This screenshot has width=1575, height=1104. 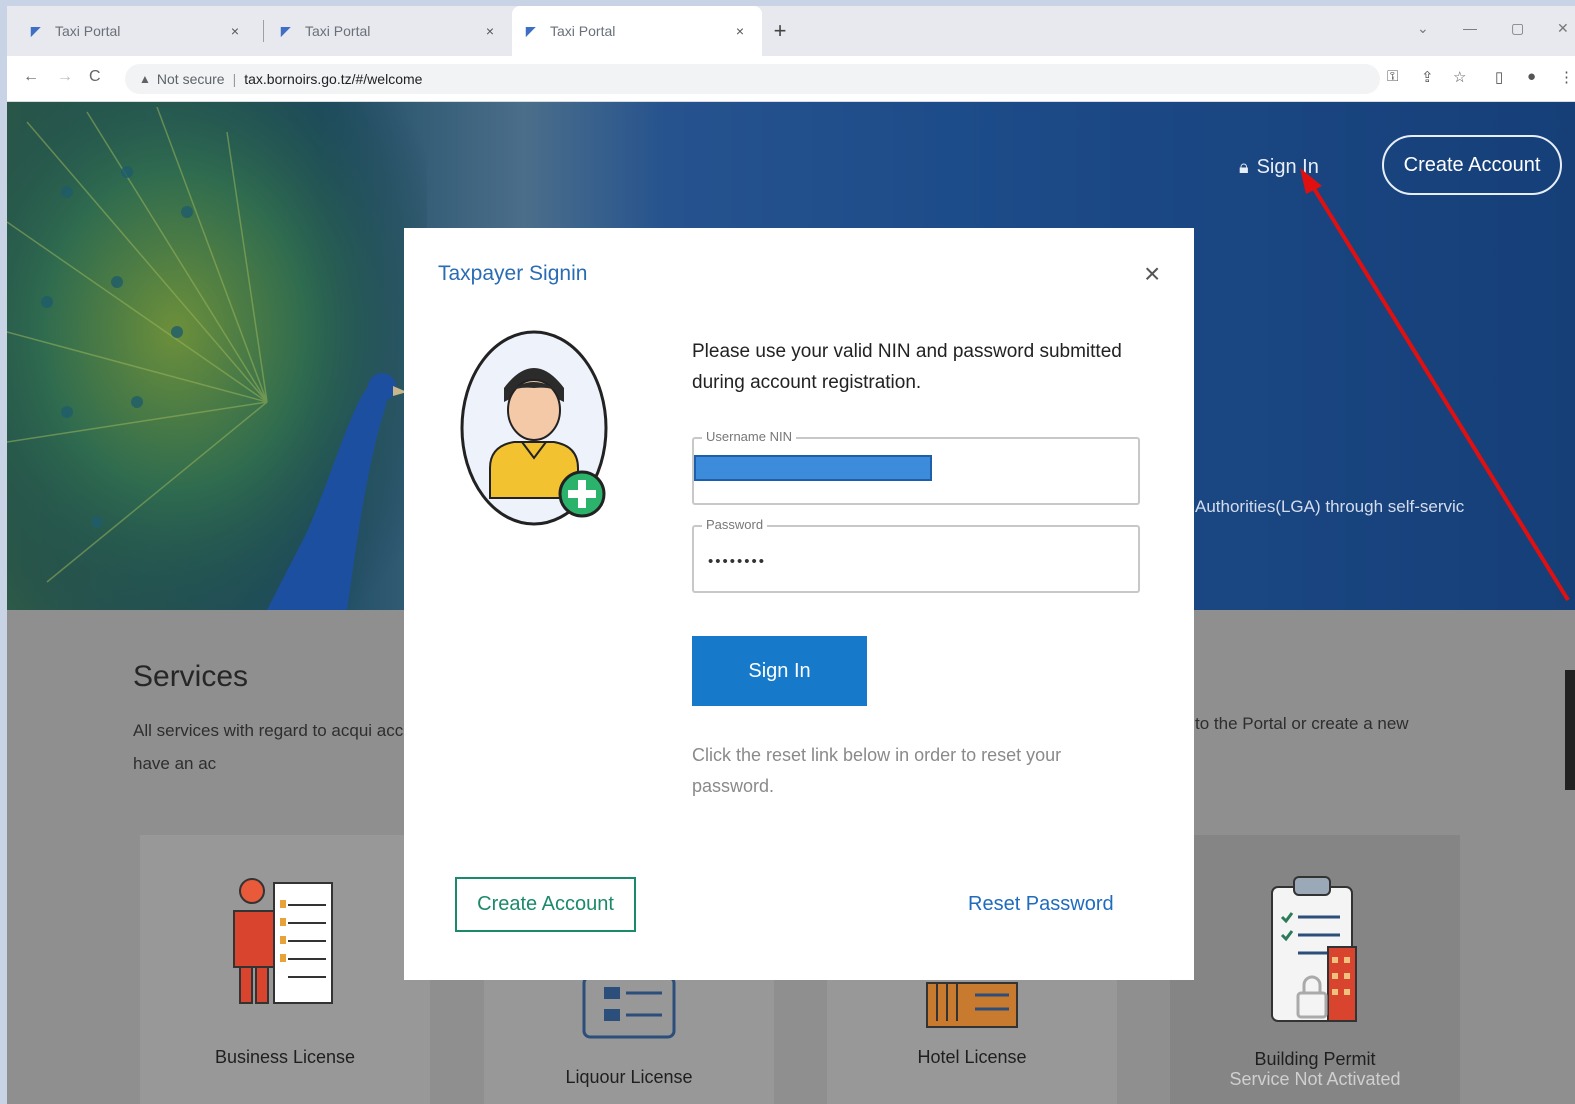 What do you see at coordinates (1566, 77) in the screenshot?
I see `menu-icon: ⋮` at bounding box center [1566, 77].